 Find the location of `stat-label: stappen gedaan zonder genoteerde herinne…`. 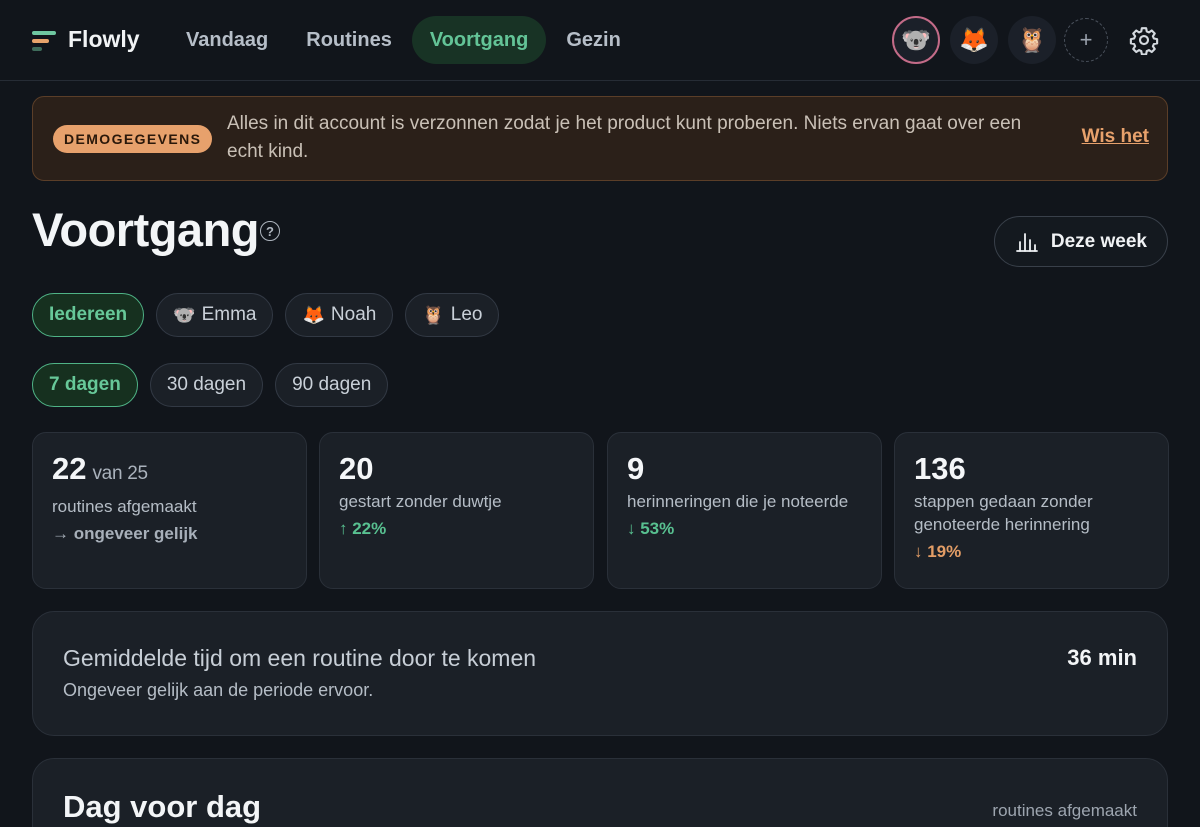

stat-label: stappen gedaan zonder genoteerde herinne… is located at coordinates (1003, 513).